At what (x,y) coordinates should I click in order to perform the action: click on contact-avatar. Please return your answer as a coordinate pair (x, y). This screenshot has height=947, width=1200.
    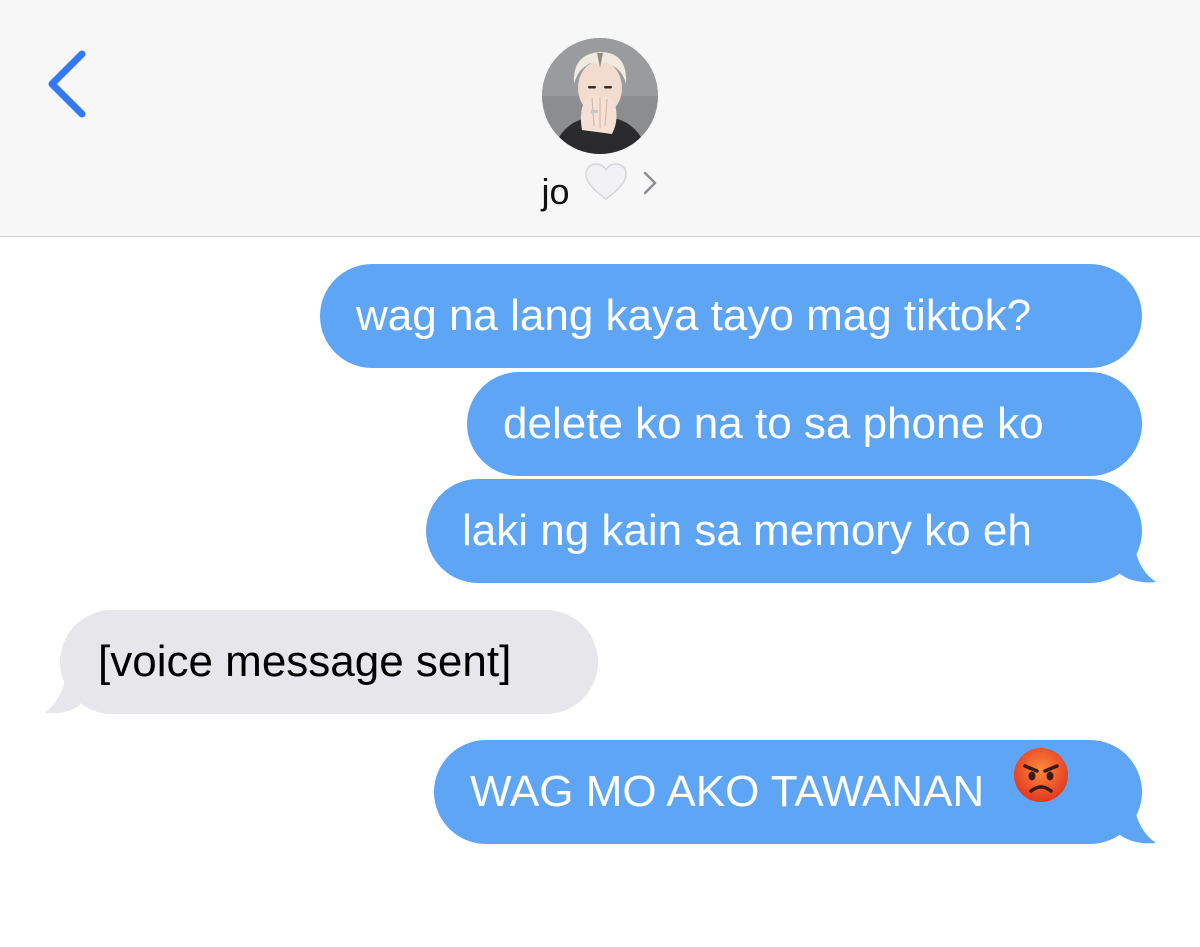
    Looking at the image, I should click on (600, 96).